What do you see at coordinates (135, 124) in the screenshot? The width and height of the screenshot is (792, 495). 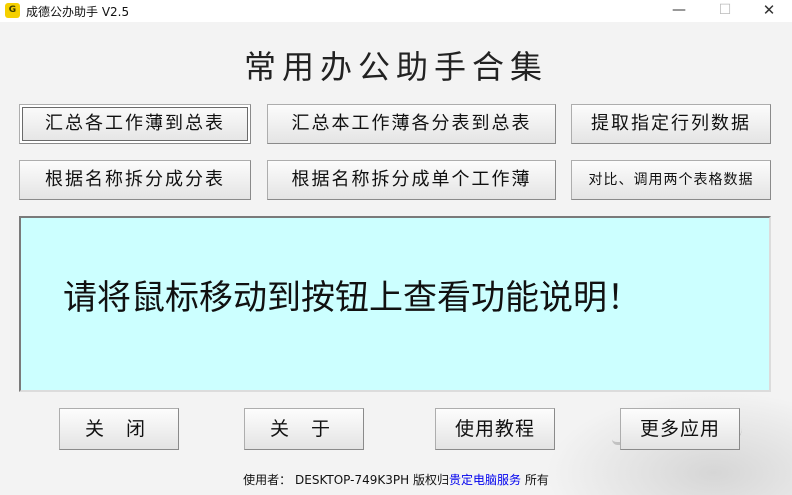 I see `merge-workbooks-button: 汇总各工作薄到总表` at bounding box center [135, 124].